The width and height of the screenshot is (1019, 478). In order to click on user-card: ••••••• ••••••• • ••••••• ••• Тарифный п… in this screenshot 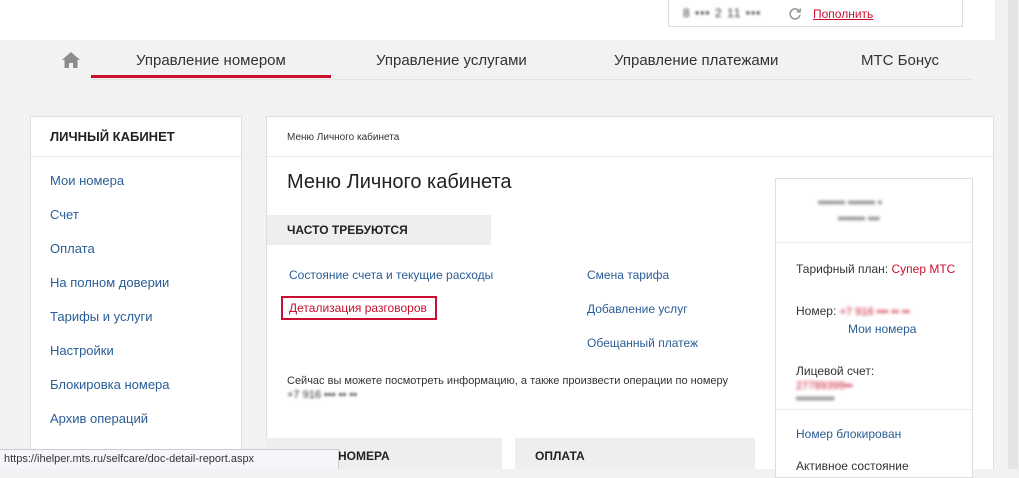, I will do `click(874, 328)`.